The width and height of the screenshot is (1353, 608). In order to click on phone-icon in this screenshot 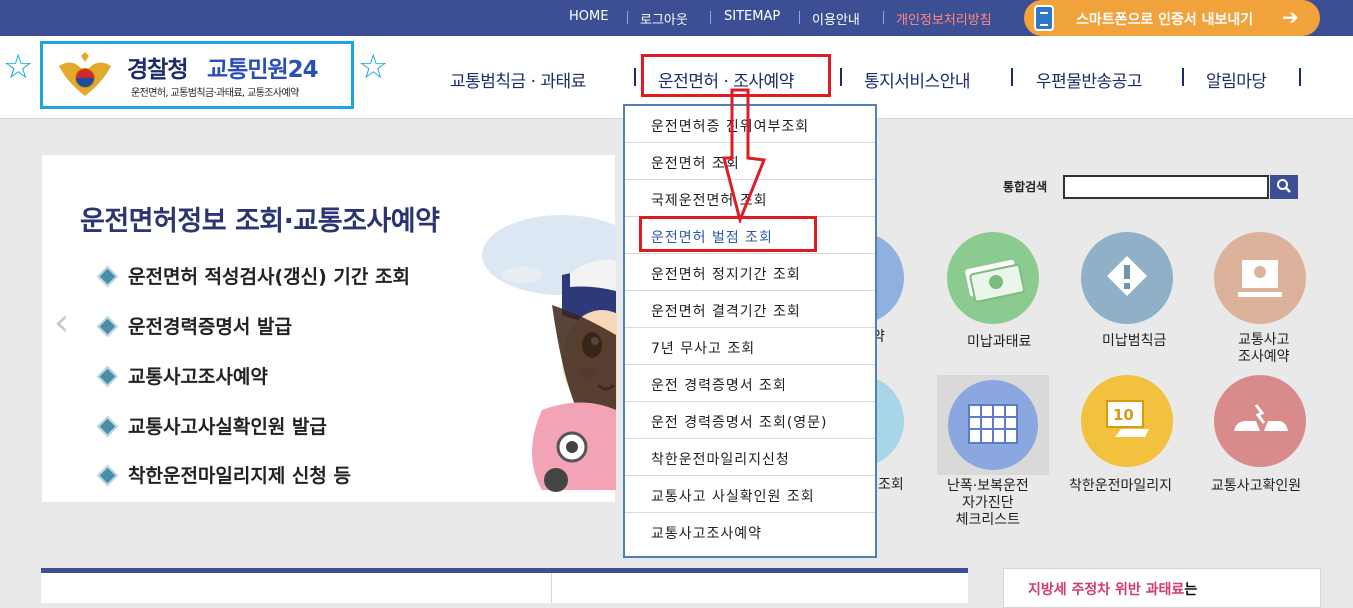, I will do `click(1044, 18)`.